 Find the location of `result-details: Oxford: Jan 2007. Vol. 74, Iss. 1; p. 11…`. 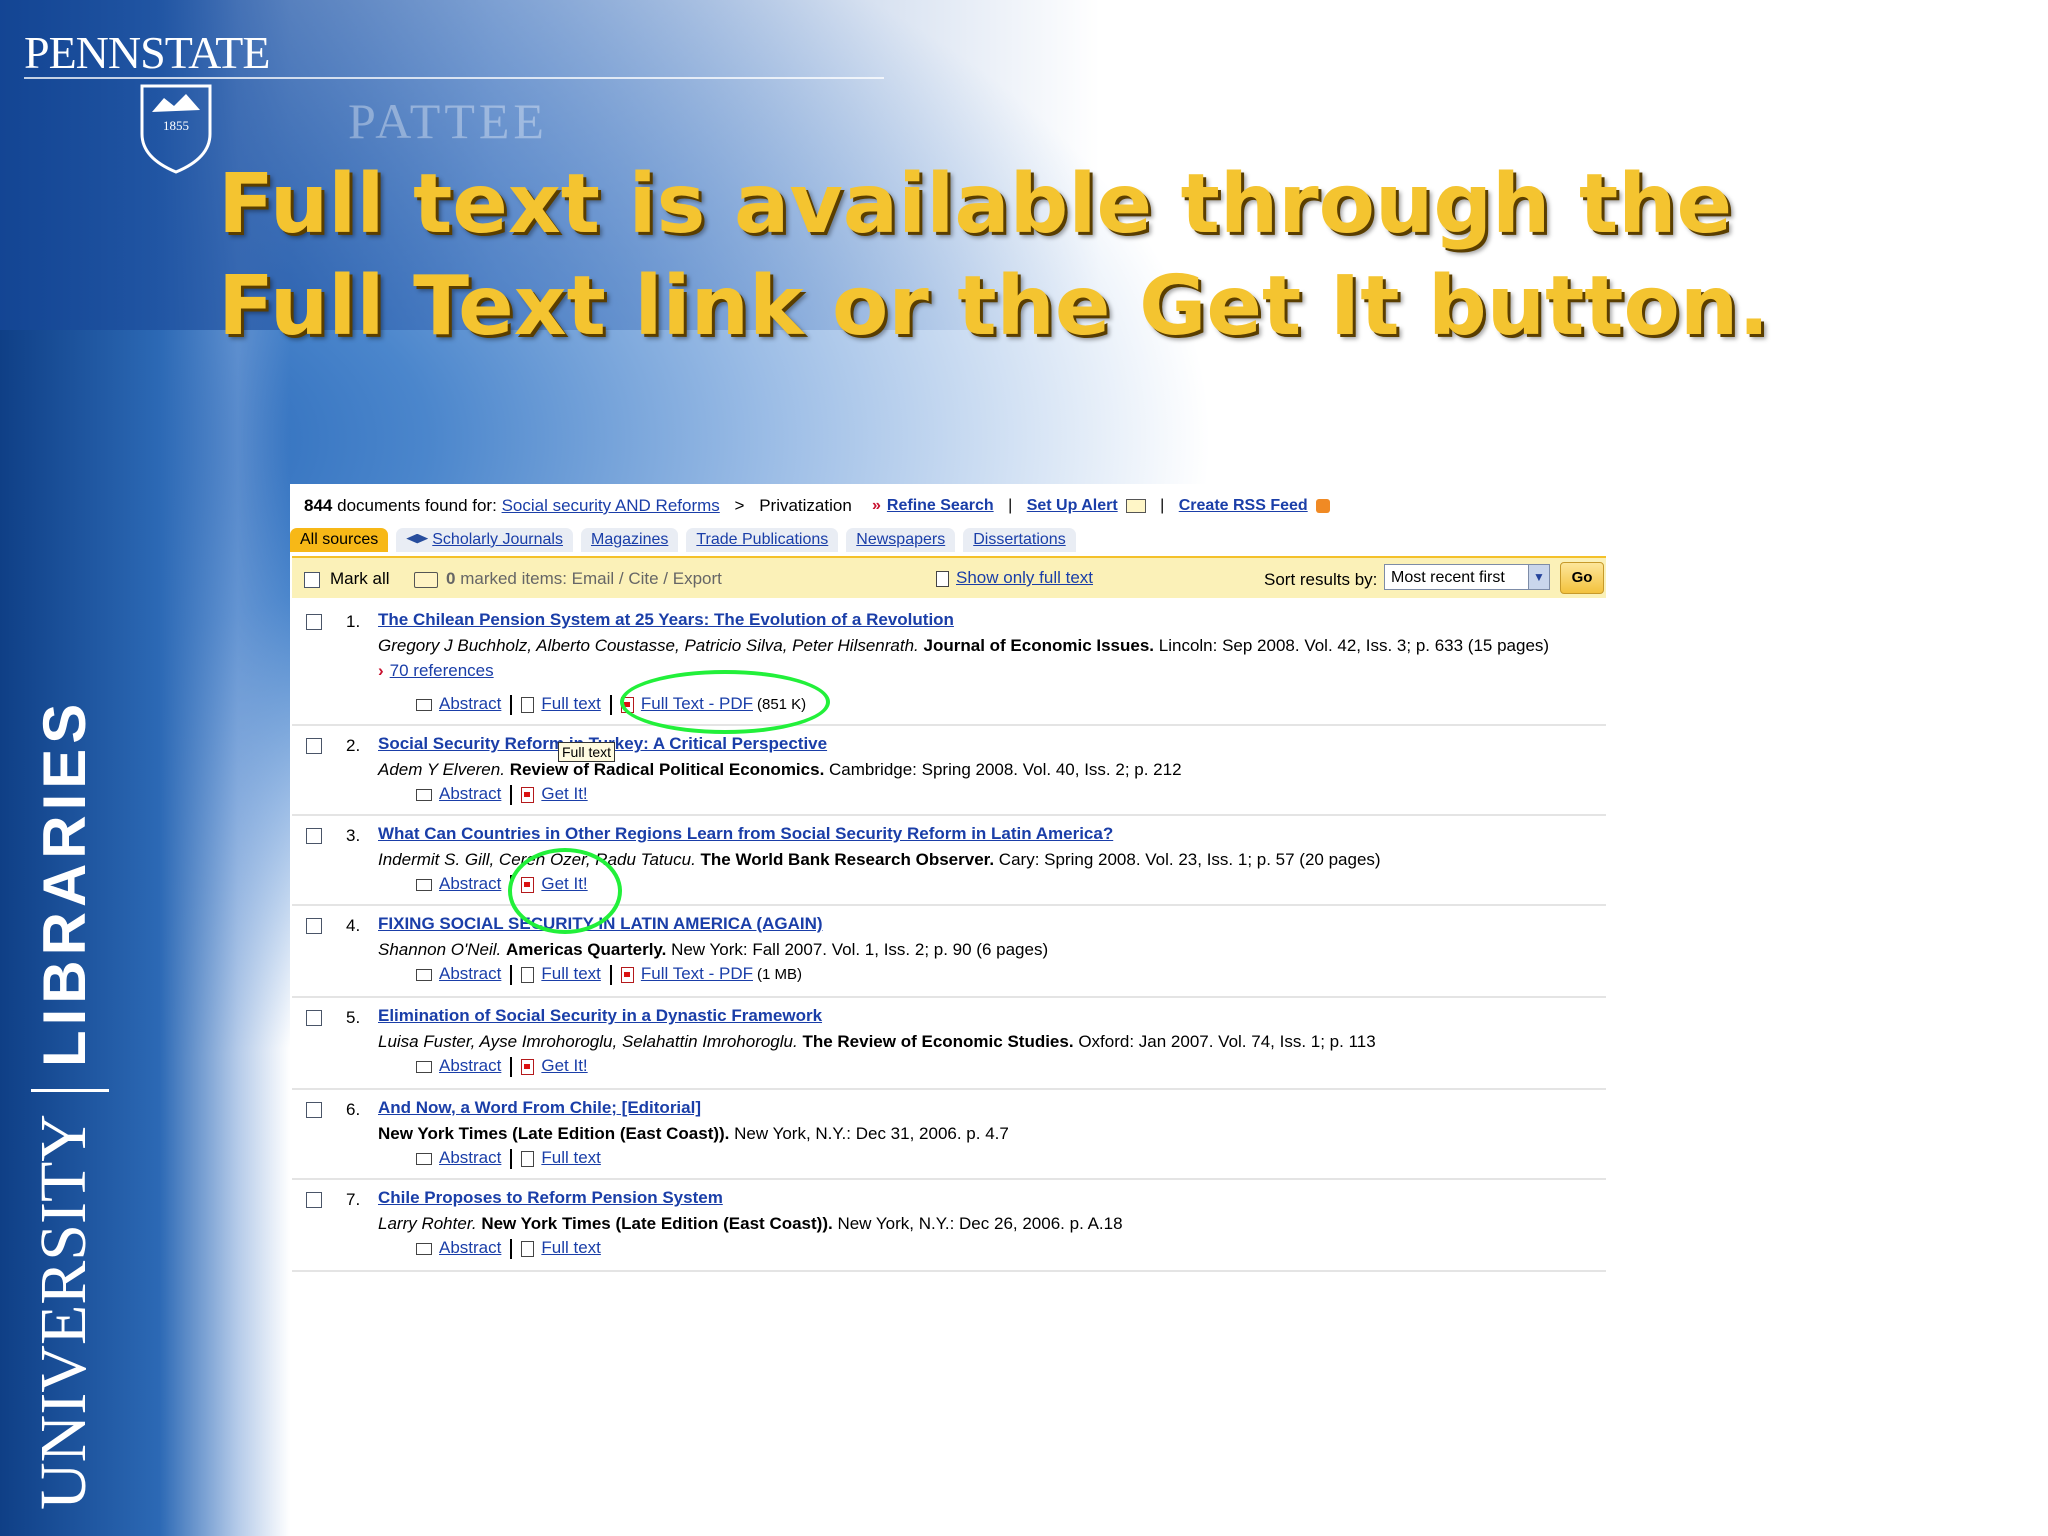

result-details: Oxford: Jan 2007. Vol. 74, Iss. 1; p. 11… is located at coordinates (1227, 1041).